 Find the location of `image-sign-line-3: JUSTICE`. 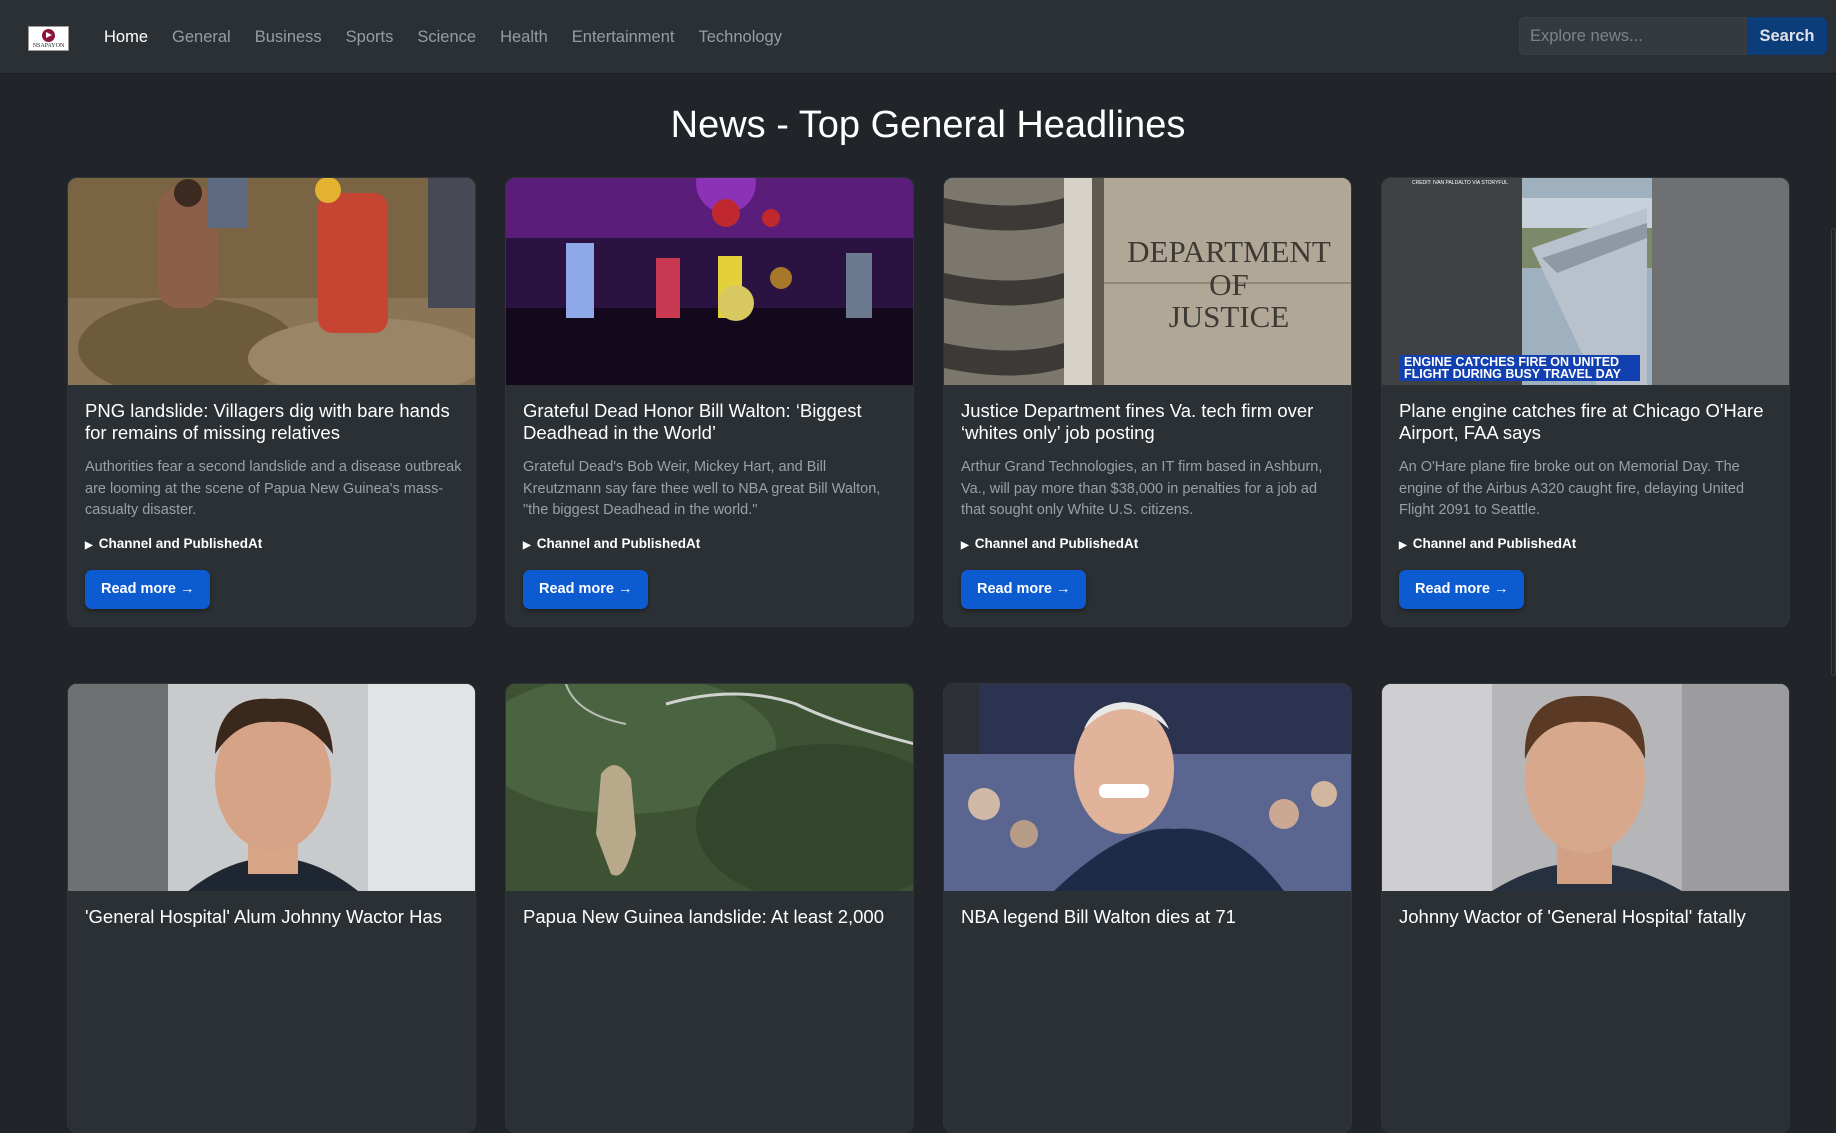

image-sign-line-3: JUSTICE is located at coordinates (1229, 316).